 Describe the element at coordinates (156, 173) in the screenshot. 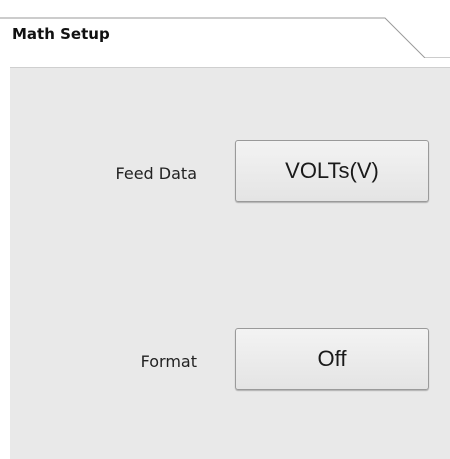

I see `feed-data-label: Feed Data` at that location.